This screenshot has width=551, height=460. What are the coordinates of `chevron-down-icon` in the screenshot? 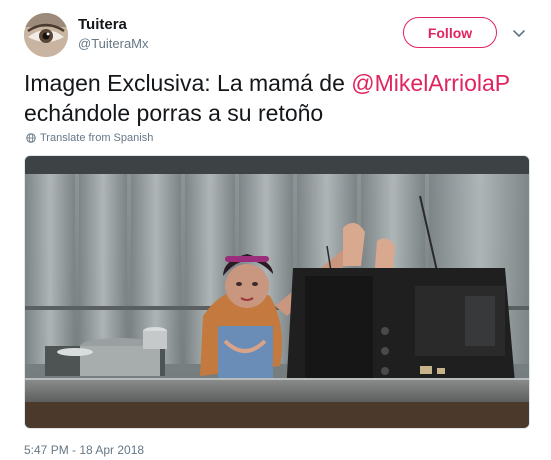 It's located at (519, 33).